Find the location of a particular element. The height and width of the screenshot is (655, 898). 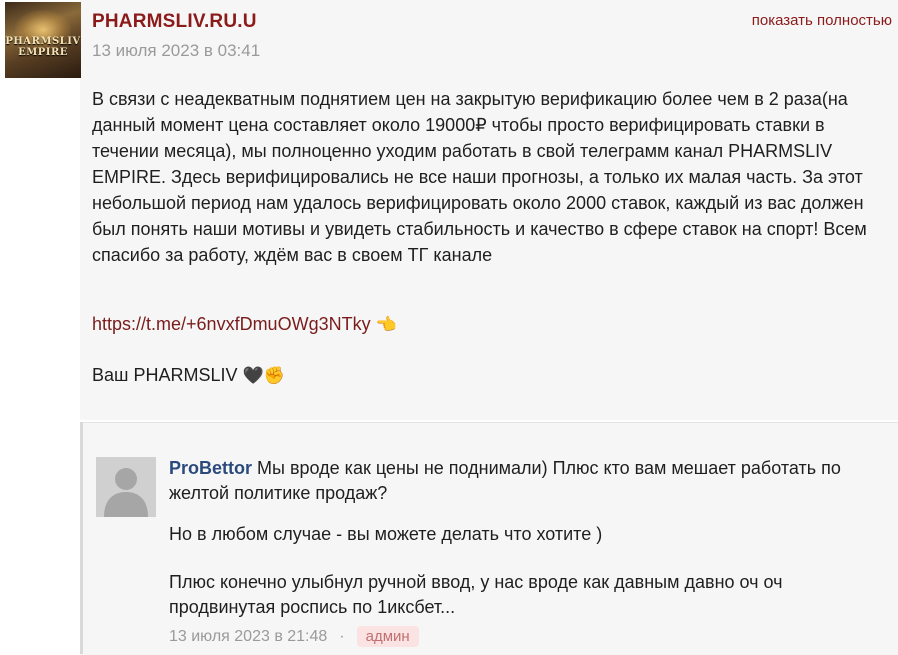

reply-avatar is located at coordinates (126, 487).